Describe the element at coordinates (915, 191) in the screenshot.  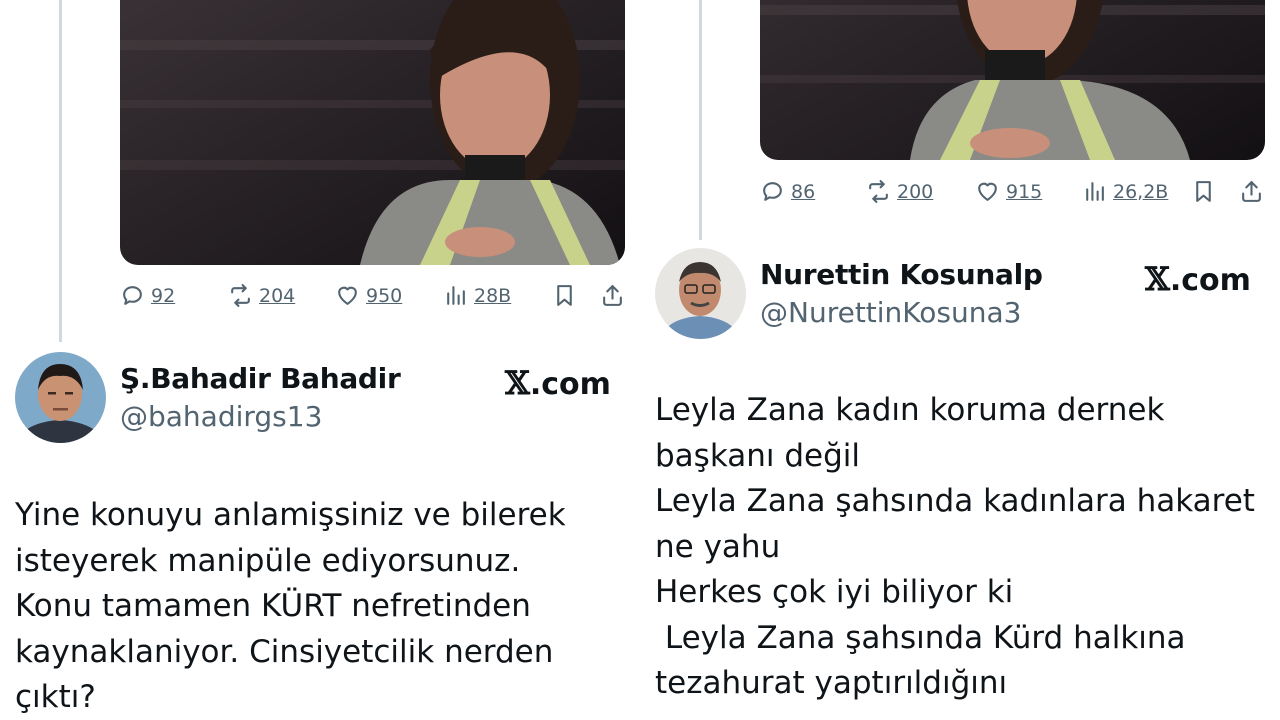
I see `repost-count: 200` at that location.